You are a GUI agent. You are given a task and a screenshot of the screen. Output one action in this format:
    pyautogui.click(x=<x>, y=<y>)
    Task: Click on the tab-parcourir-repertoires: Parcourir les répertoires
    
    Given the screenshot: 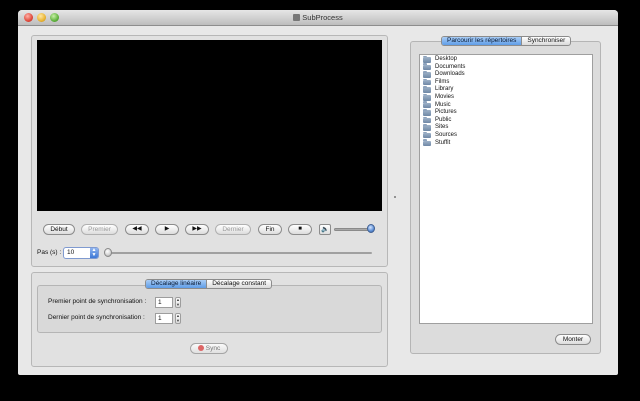 What is the action you would take?
    pyautogui.click(x=482, y=41)
    